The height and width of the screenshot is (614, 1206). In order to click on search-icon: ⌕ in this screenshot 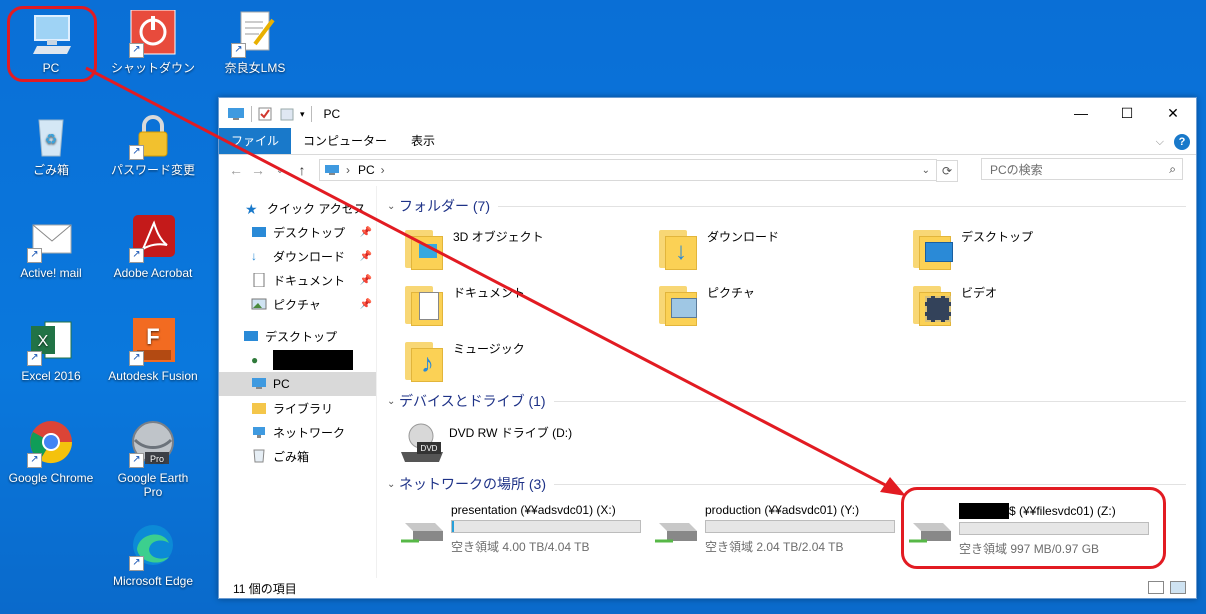, I will do `click(1172, 168)`.